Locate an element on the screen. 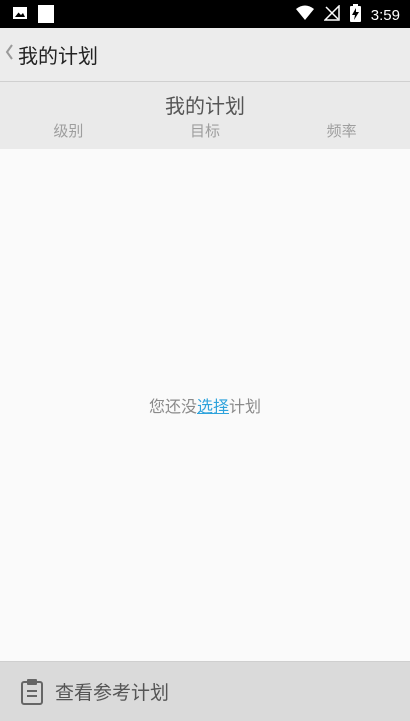 The image size is (410, 721). wifi-icon is located at coordinates (304, 15).